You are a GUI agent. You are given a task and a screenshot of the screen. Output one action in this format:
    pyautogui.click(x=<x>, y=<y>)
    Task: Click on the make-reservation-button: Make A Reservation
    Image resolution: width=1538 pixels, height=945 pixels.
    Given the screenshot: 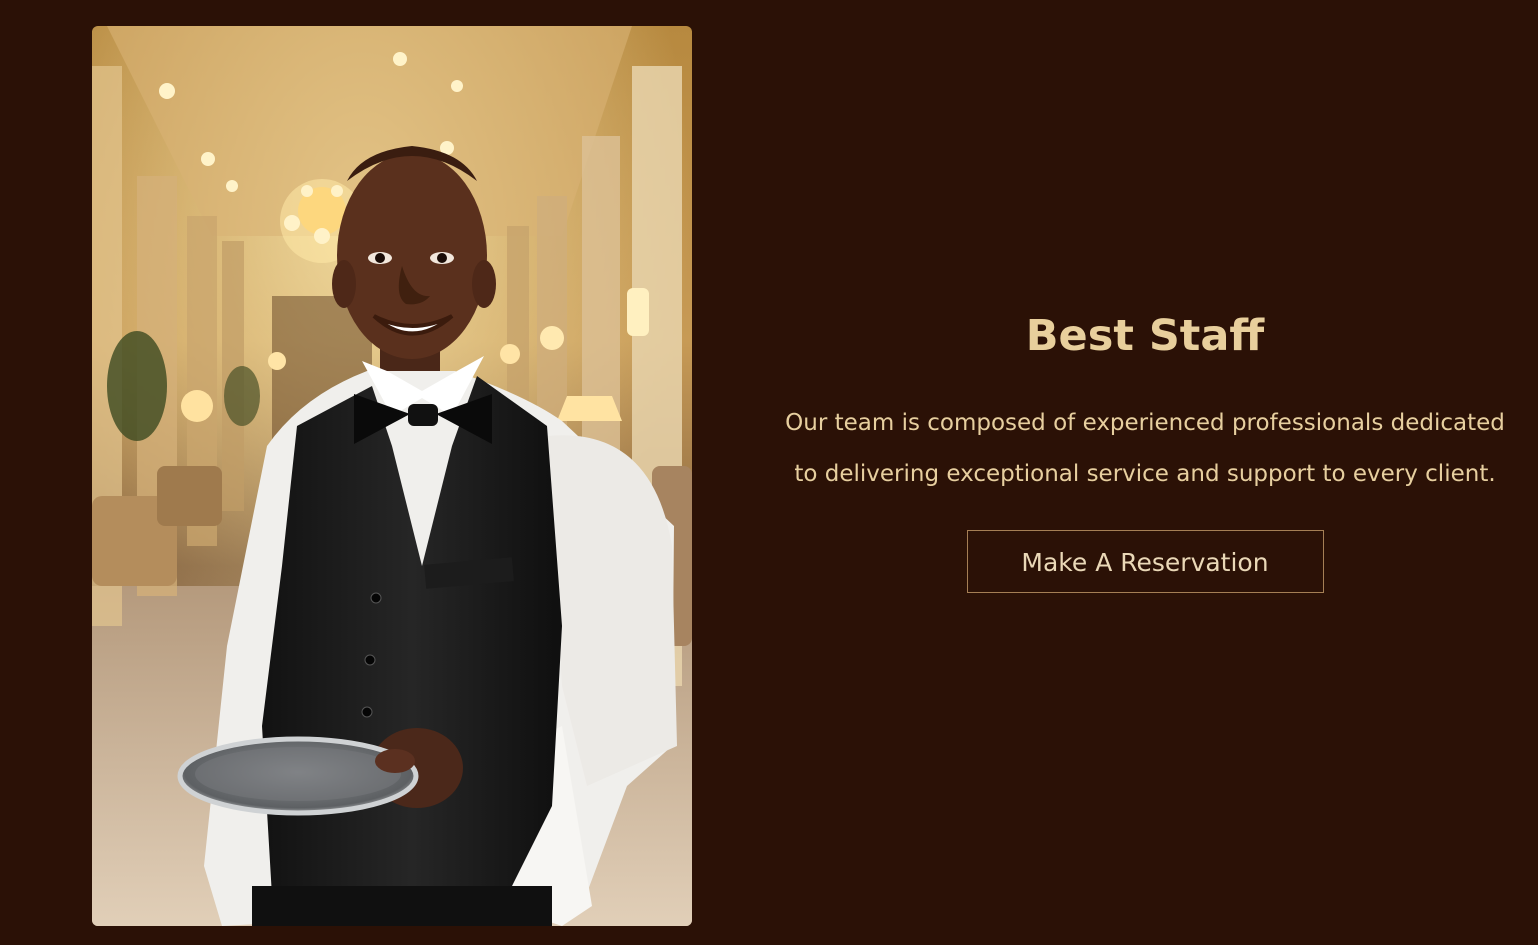 What is the action you would take?
    pyautogui.click(x=1145, y=561)
    